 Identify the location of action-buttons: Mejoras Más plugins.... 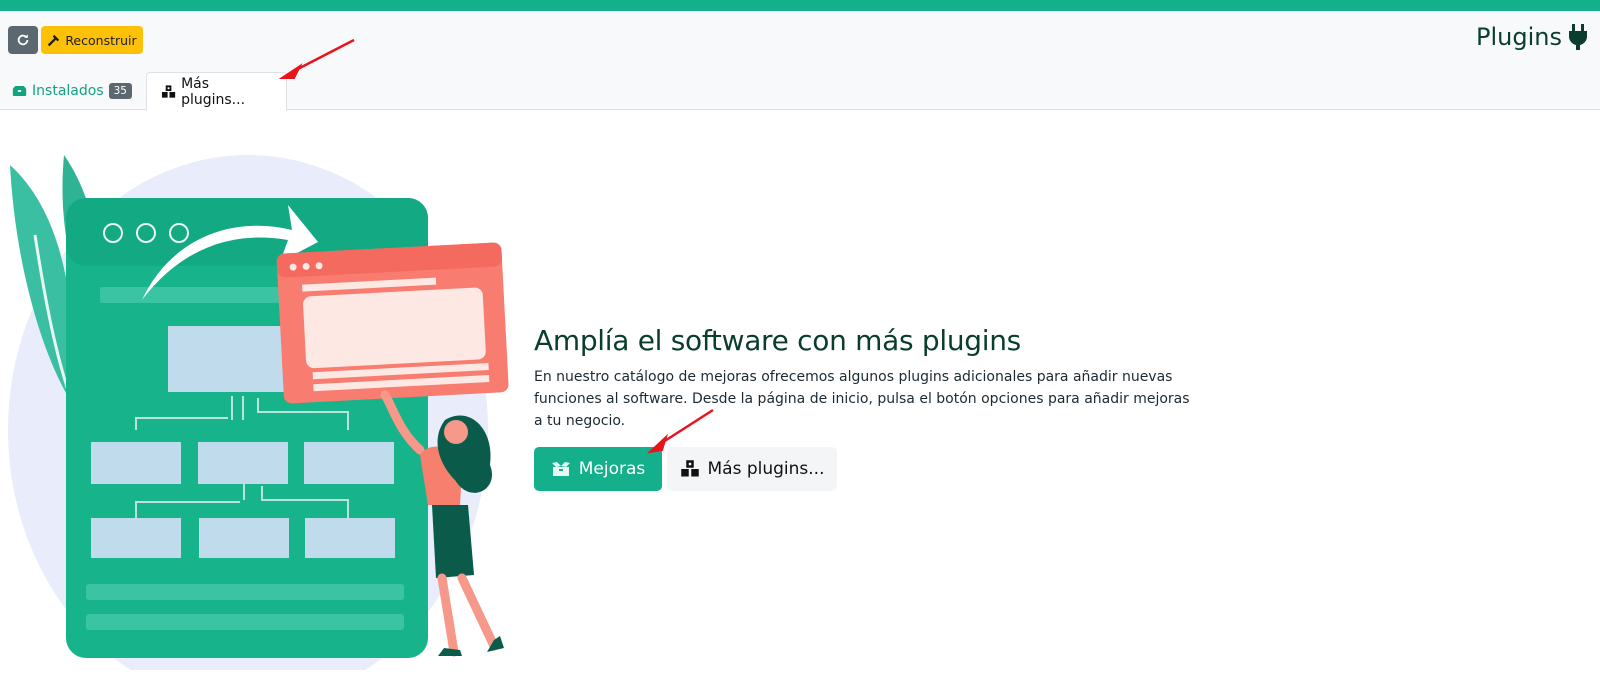
(864, 469).